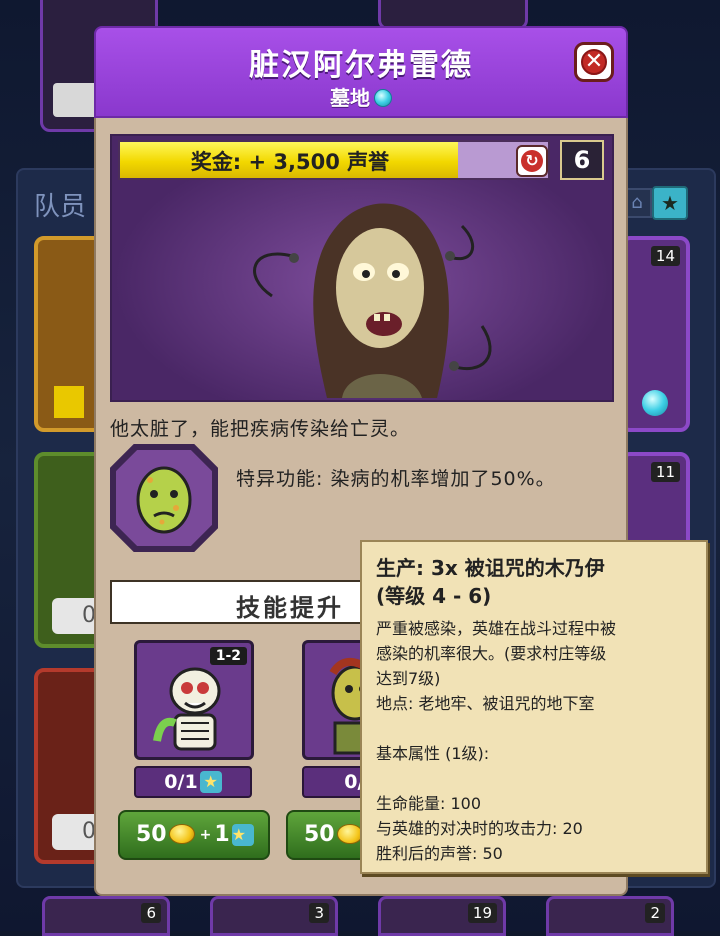 This screenshot has width=720, height=936. I want to click on tooltip-attributes-header: 基本属性 (1级):, so click(433, 753).